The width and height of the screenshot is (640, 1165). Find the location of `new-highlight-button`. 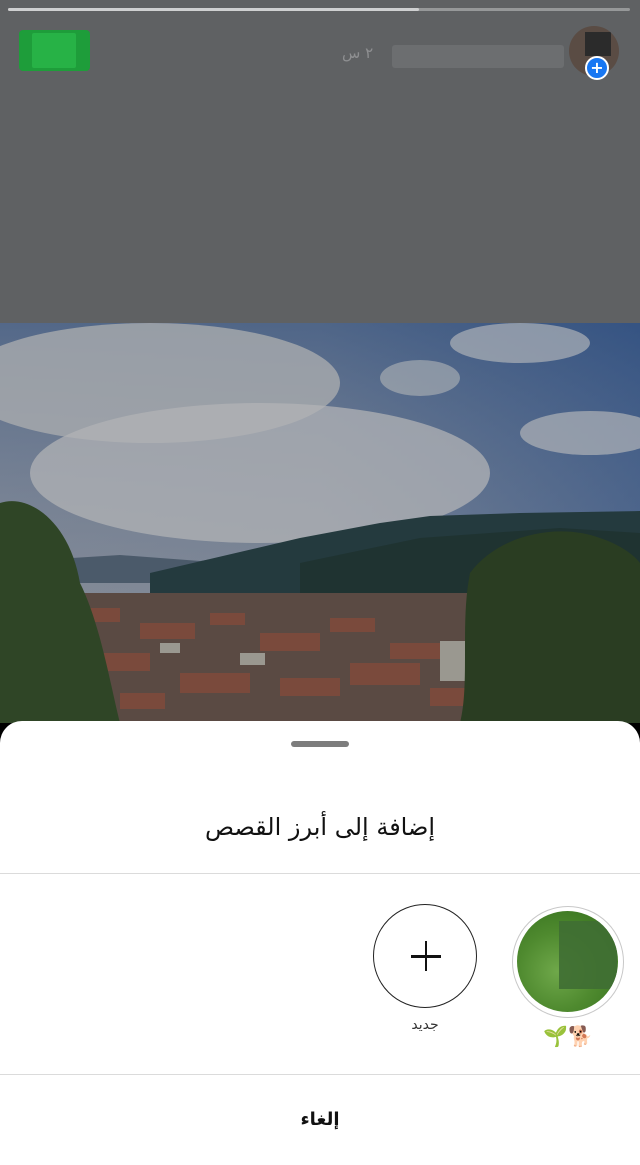

new-highlight-button is located at coordinates (425, 956).